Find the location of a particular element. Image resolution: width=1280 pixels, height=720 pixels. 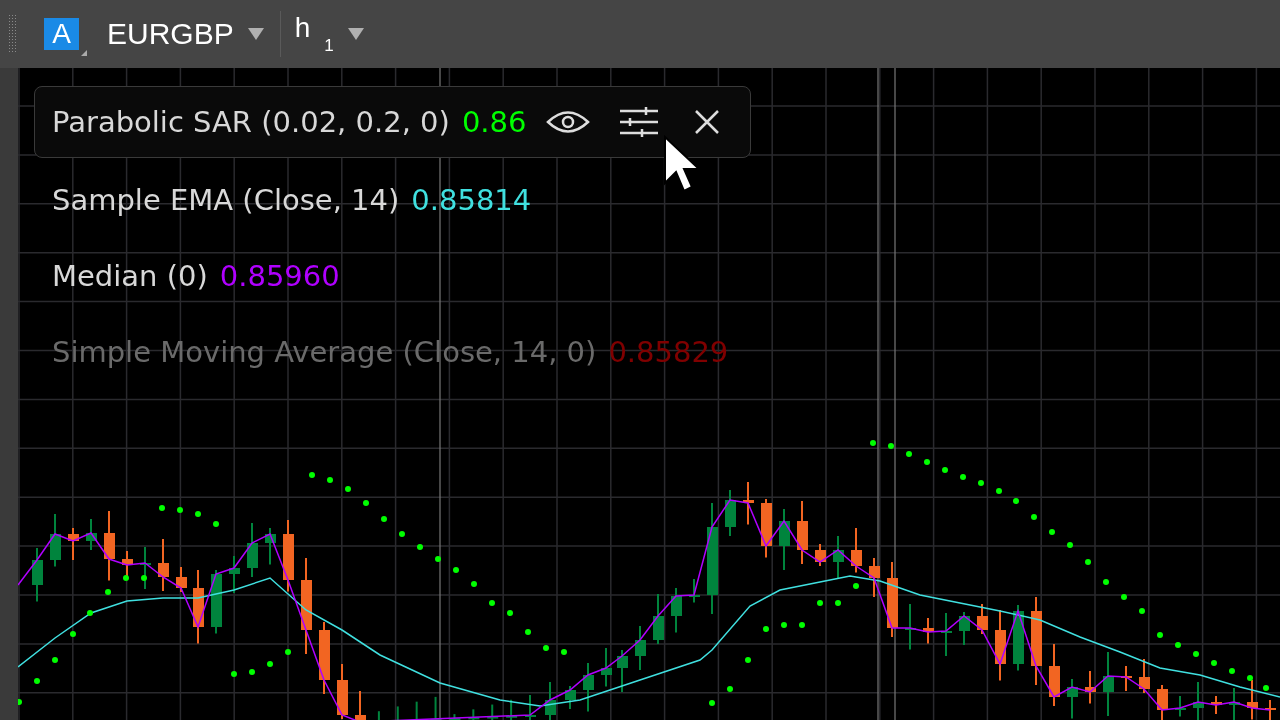

timeframe-label: h is located at coordinates (302, 28).